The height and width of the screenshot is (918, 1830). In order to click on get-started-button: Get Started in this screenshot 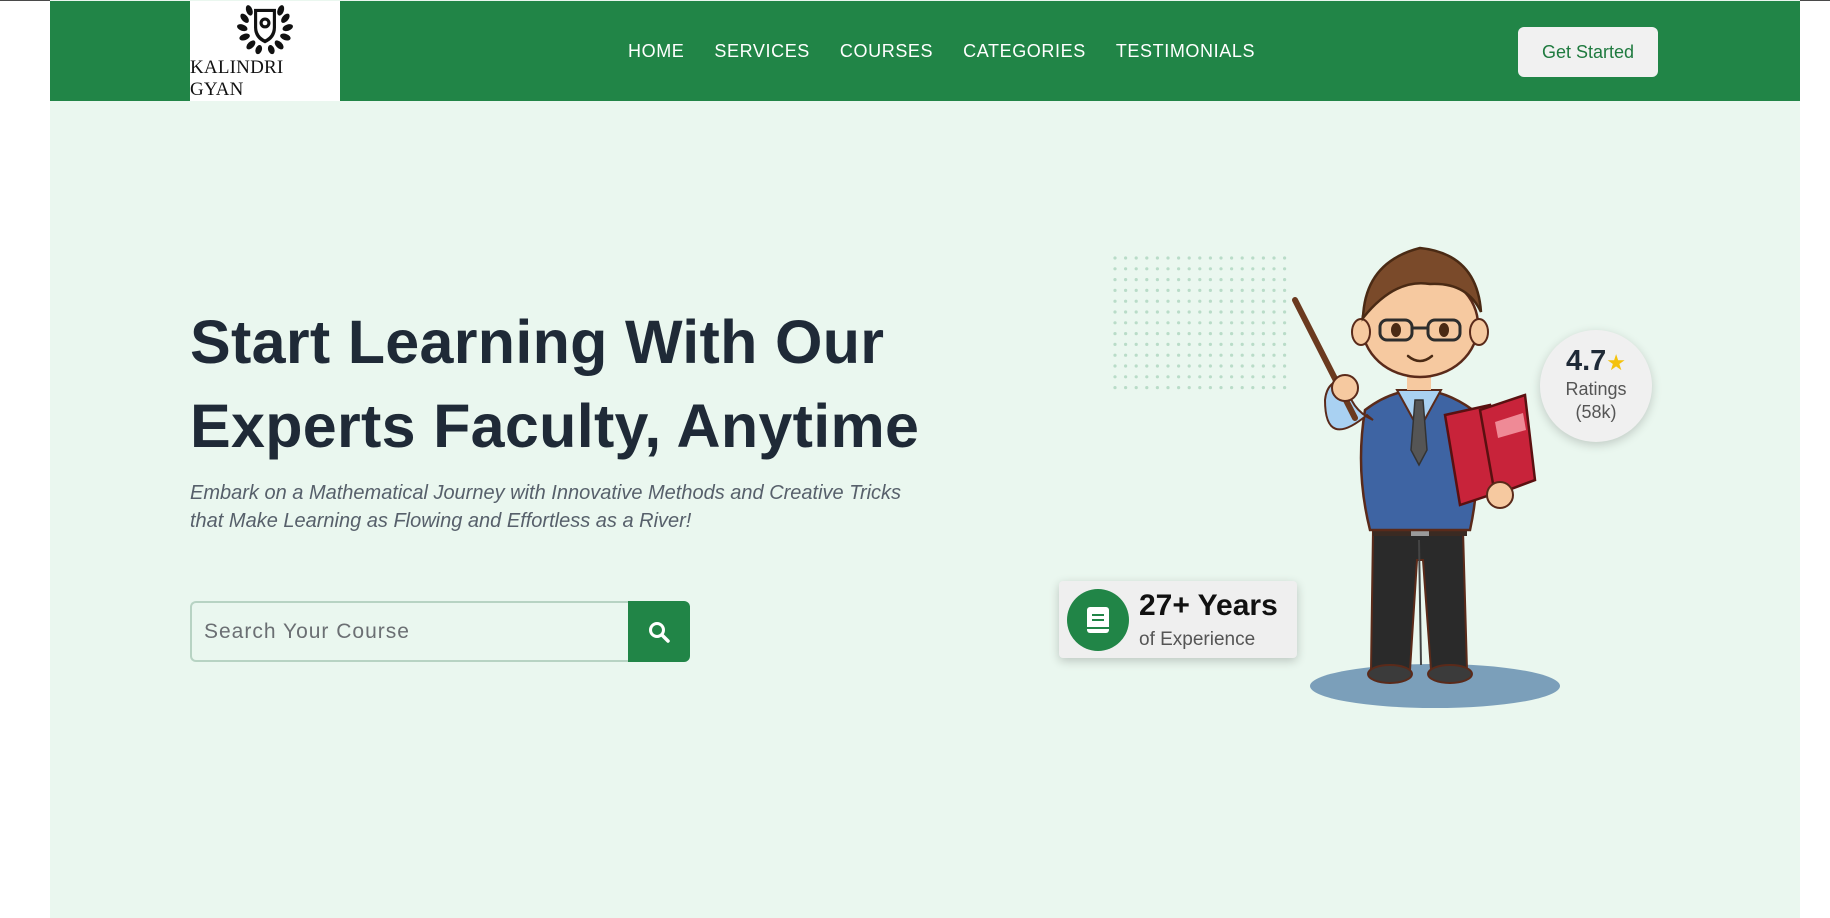, I will do `click(1588, 52)`.